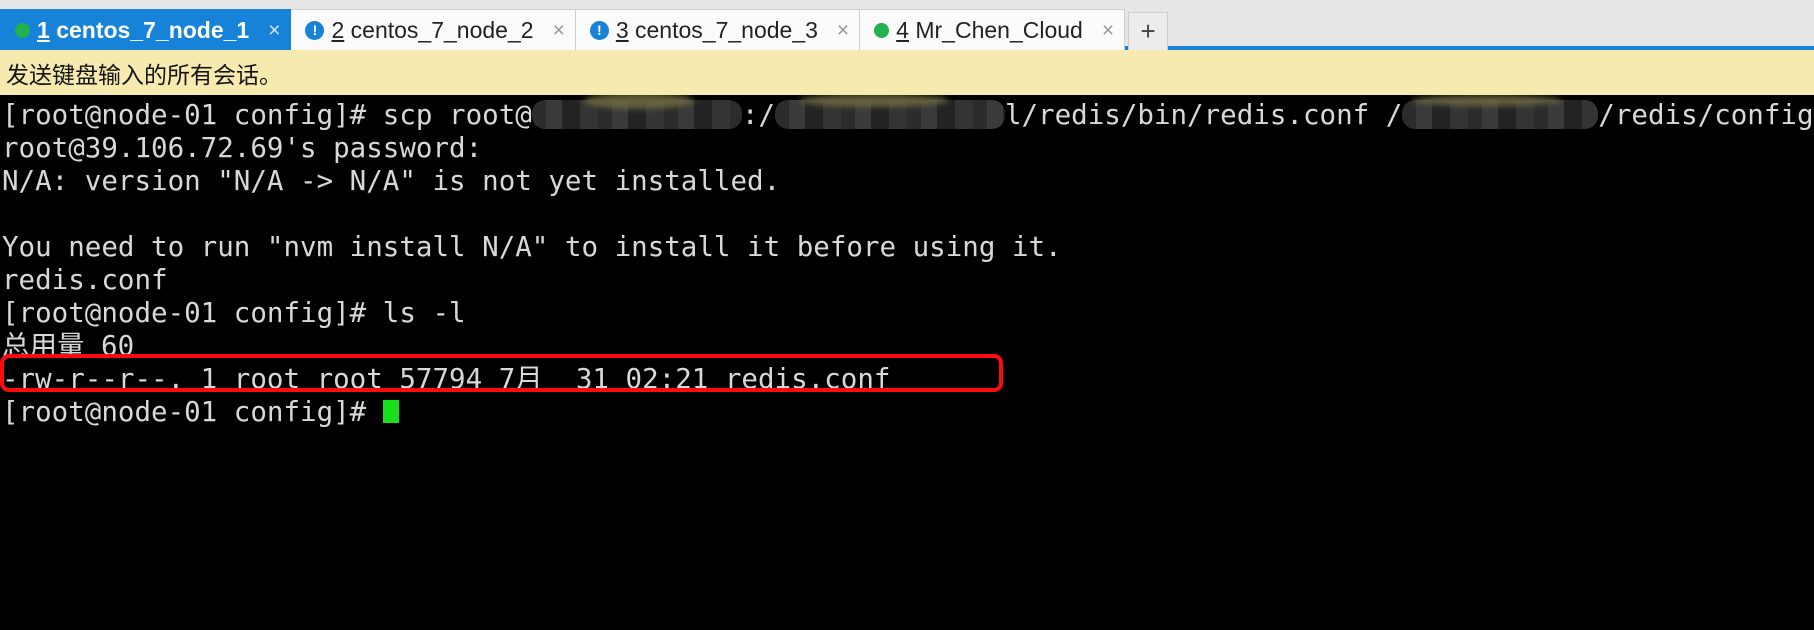  What do you see at coordinates (636, 112) in the screenshot?
I see `redacted-host-icon` at bounding box center [636, 112].